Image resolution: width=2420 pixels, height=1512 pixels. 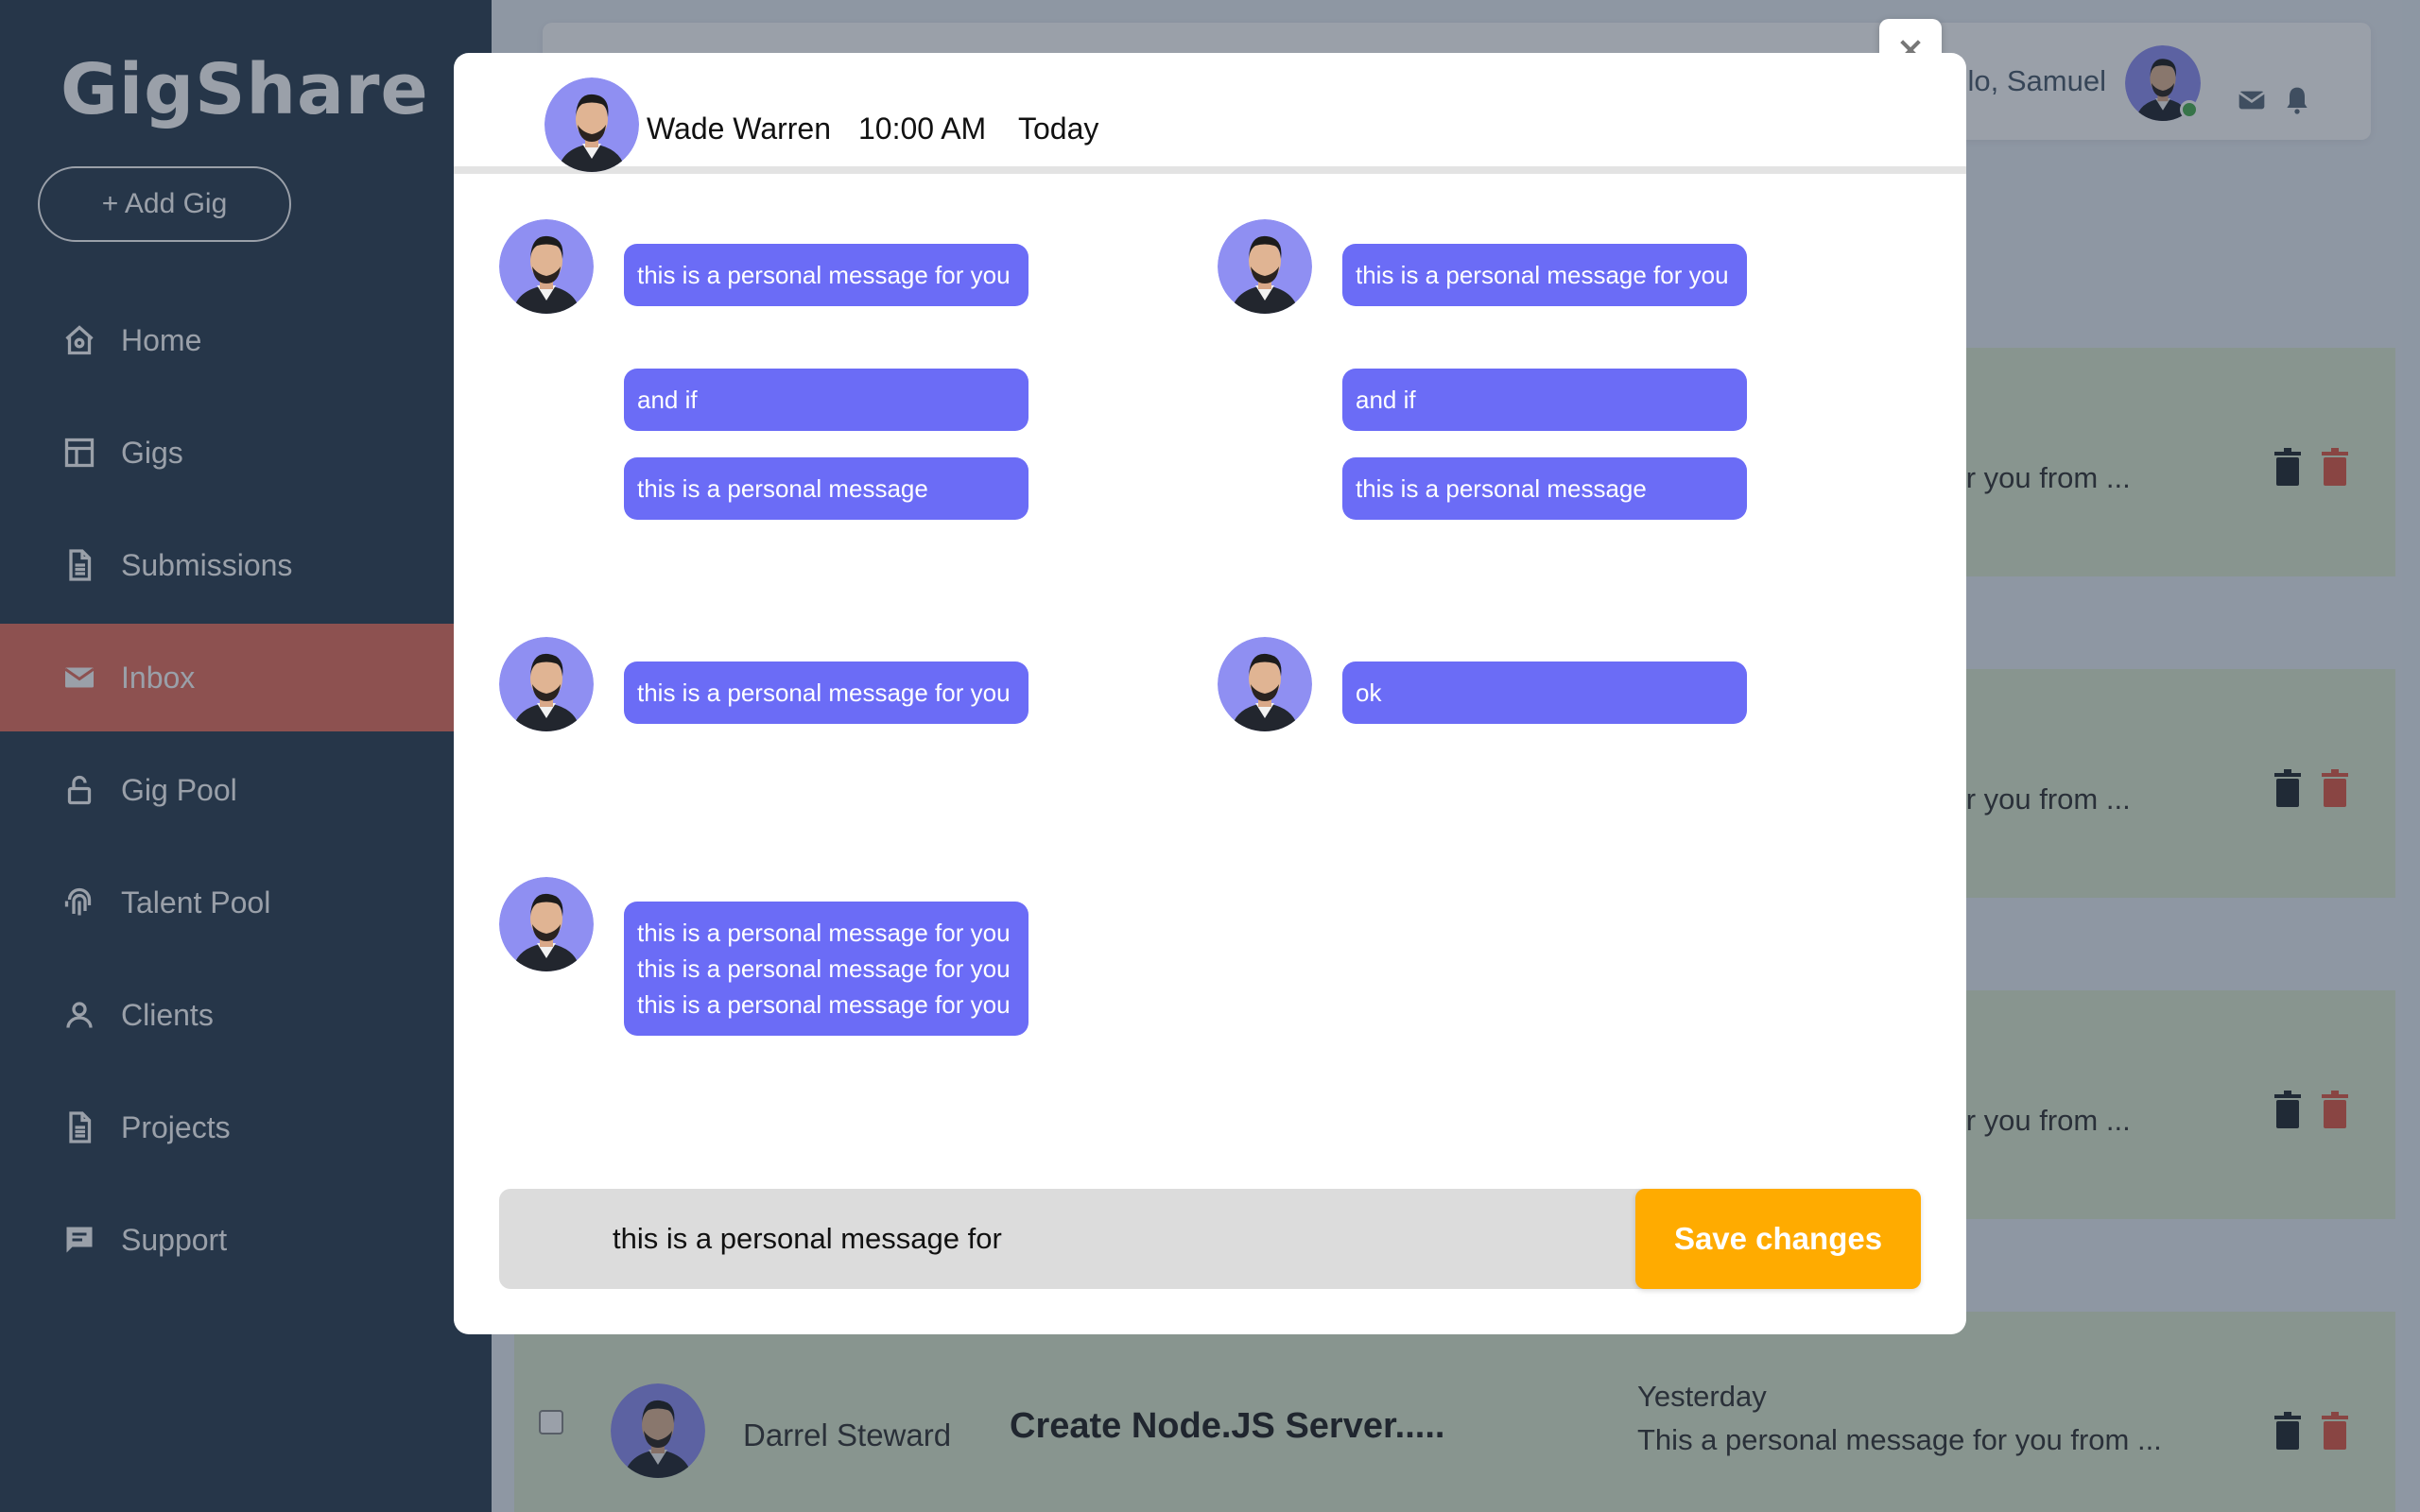 I want to click on save-changes-button: Save changes, so click(x=1778, y=1239).